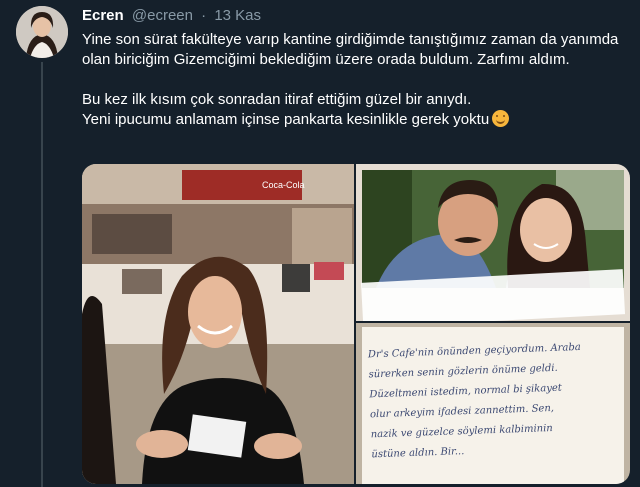  Describe the element at coordinates (237, 15) in the screenshot. I see `tweet-timestamp: 13 Kas` at that location.